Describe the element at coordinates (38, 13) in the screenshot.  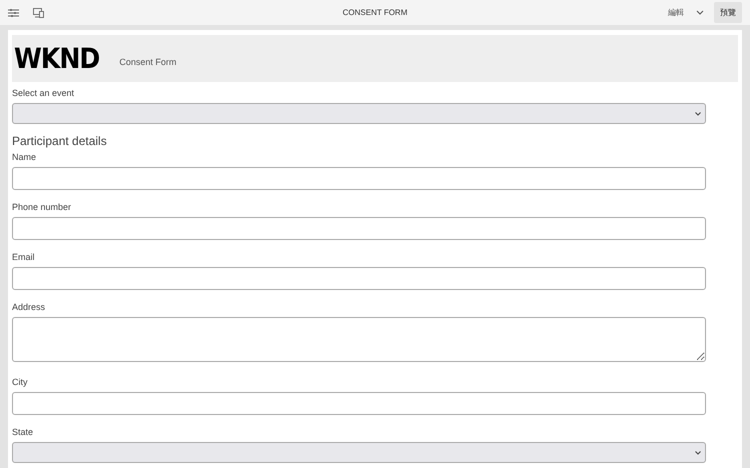
I see `devices-icon` at that location.